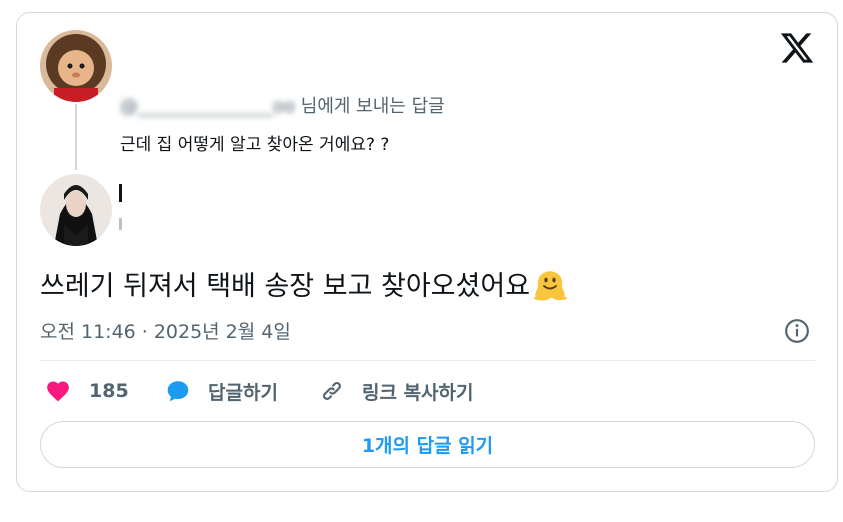  What do you see at coordinates (58, 391) in the screenshot?
I see `heart-icon` at bounding box center [58, 391].